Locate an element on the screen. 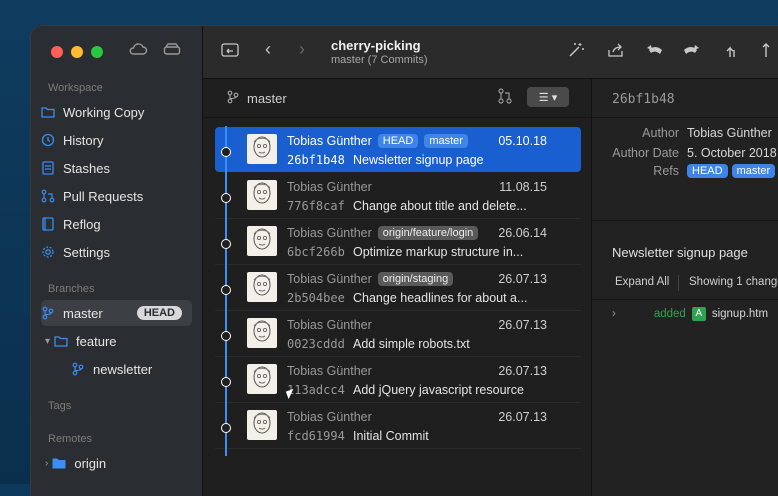 This screenshot has width=778, height=496. expand-all-button: Expand All is located at coordinates (642, 282).